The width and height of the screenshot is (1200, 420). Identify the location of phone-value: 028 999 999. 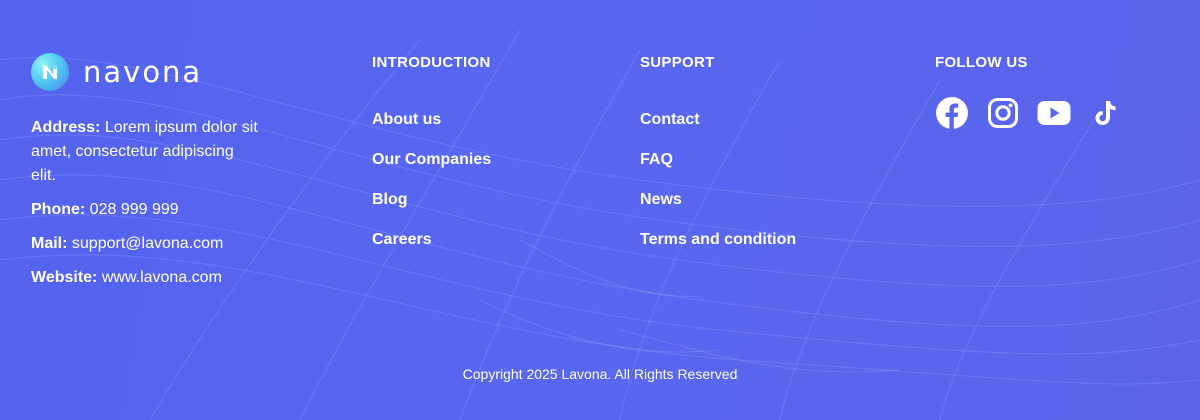
(134, 209).